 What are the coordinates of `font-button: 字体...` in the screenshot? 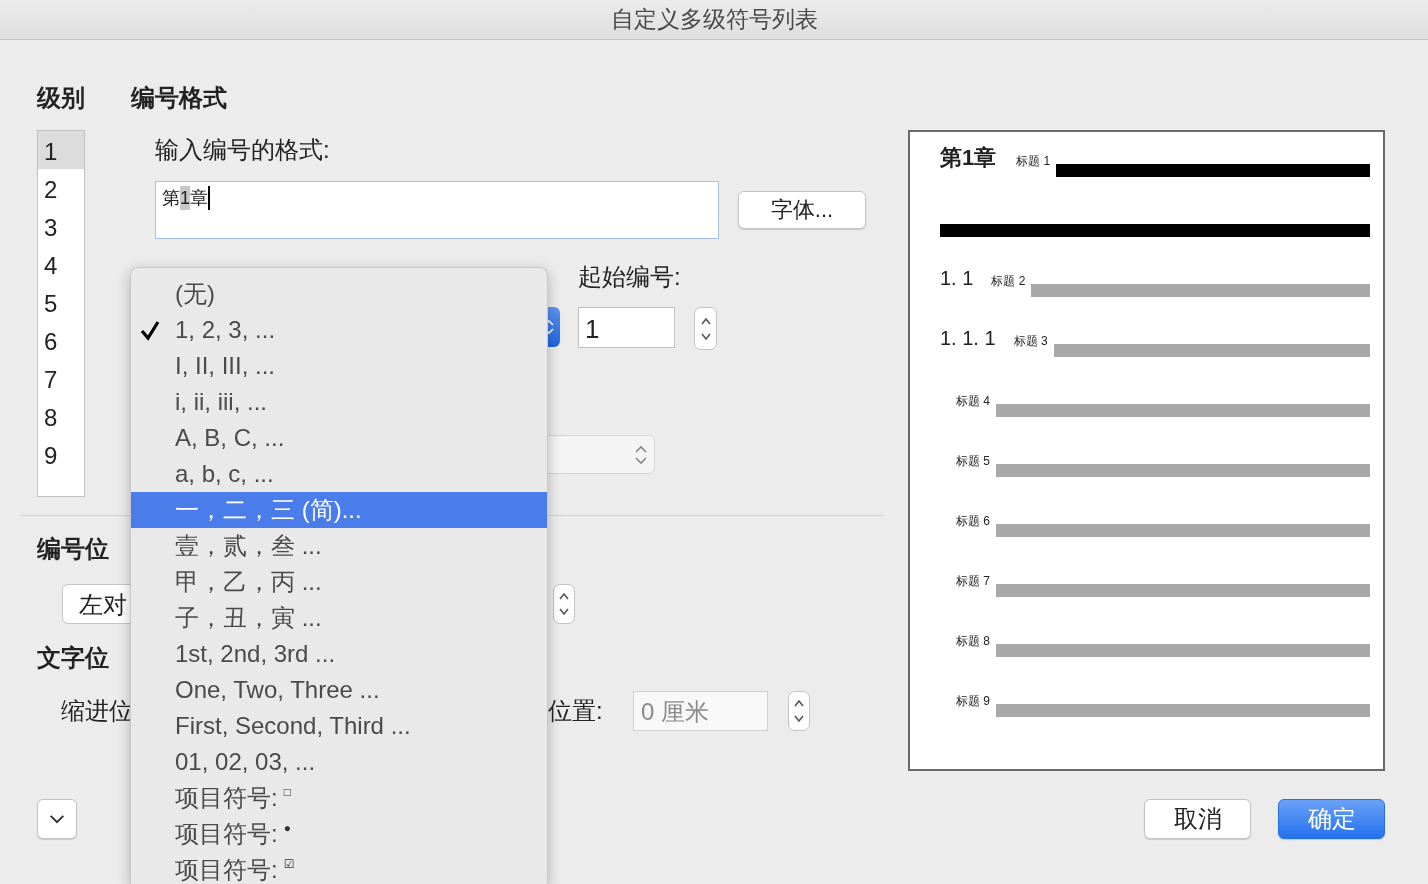 It's located at (802, 210).